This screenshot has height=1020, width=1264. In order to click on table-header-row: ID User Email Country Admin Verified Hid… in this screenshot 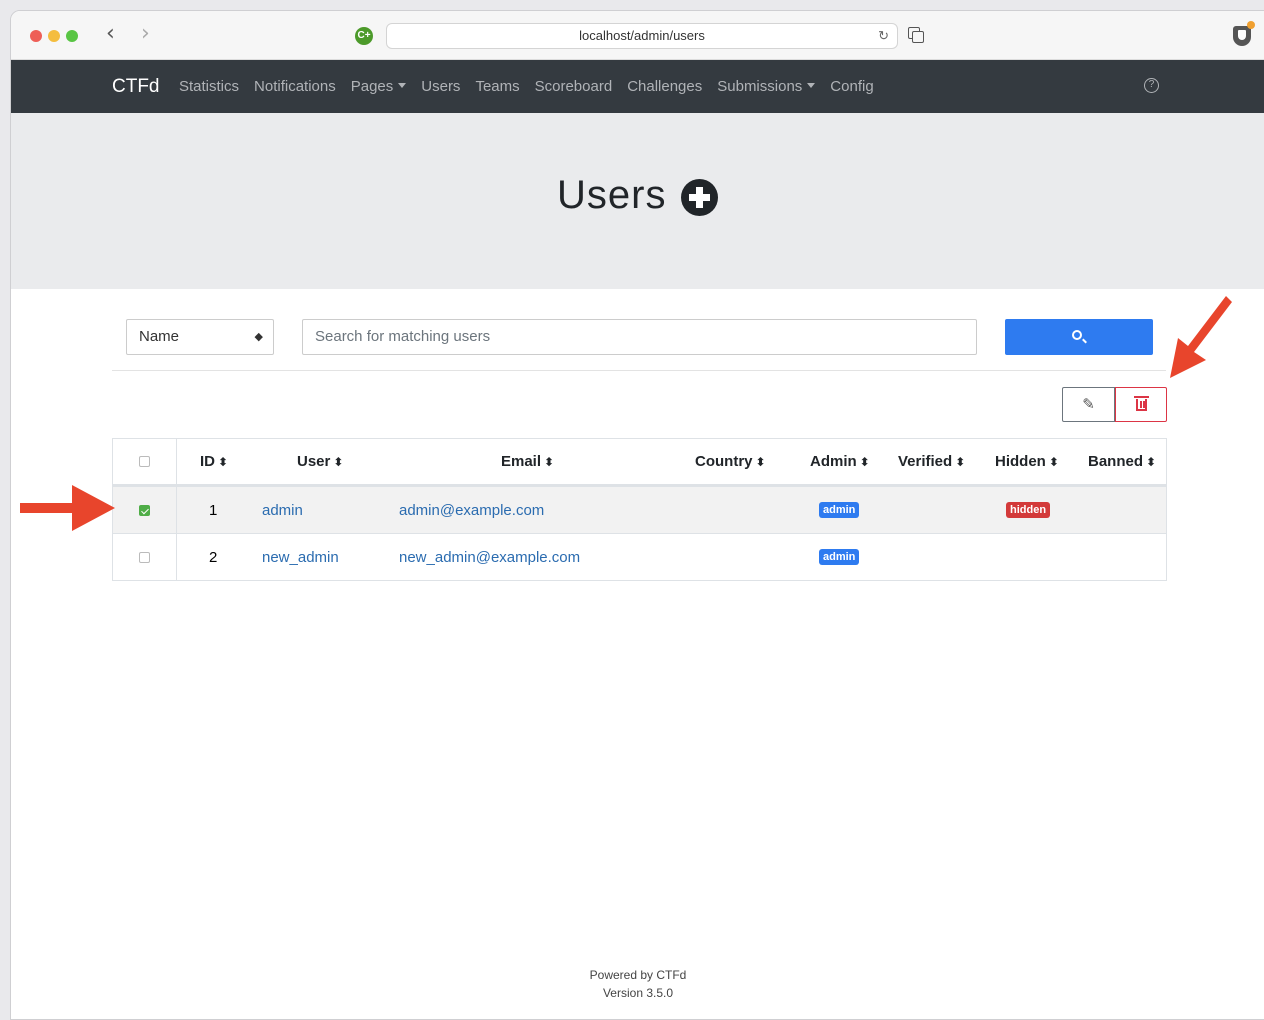, I will do `click(639, 462)`.